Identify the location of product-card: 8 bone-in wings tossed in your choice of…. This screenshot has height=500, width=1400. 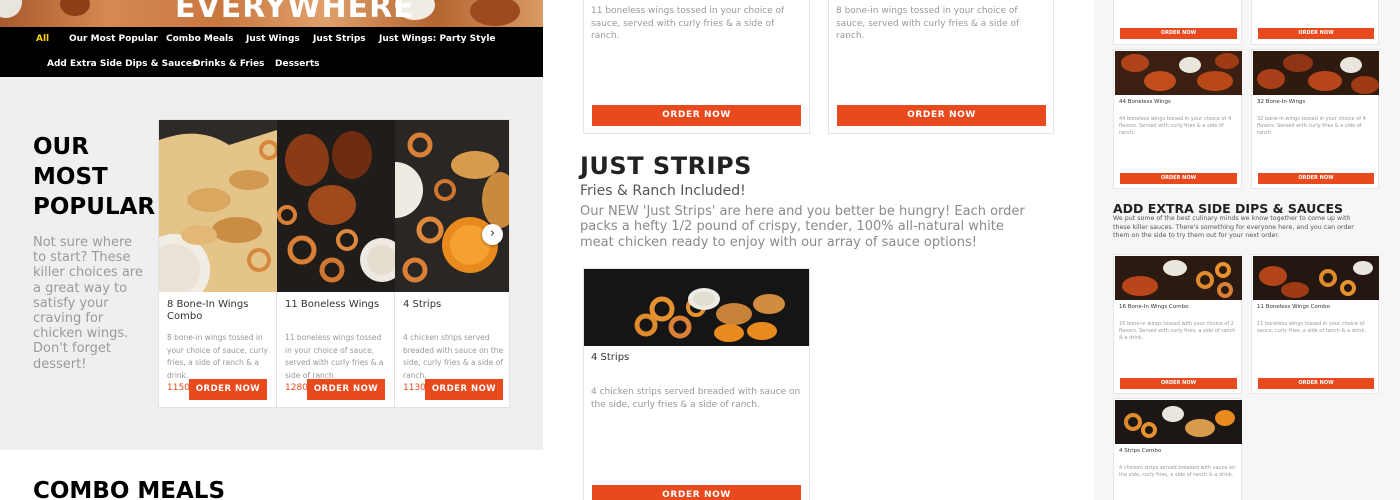
(941, 67).